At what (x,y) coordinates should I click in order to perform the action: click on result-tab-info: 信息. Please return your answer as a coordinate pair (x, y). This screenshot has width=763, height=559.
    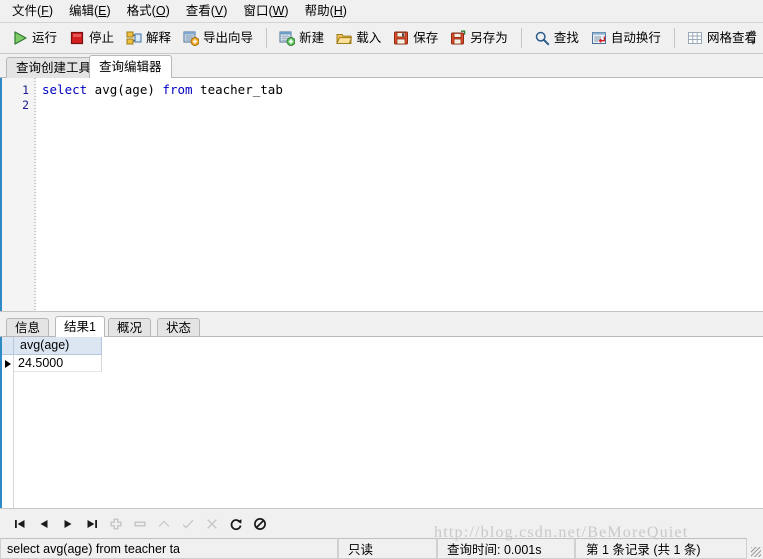
    Looking at the image, I should click on (28, 327).